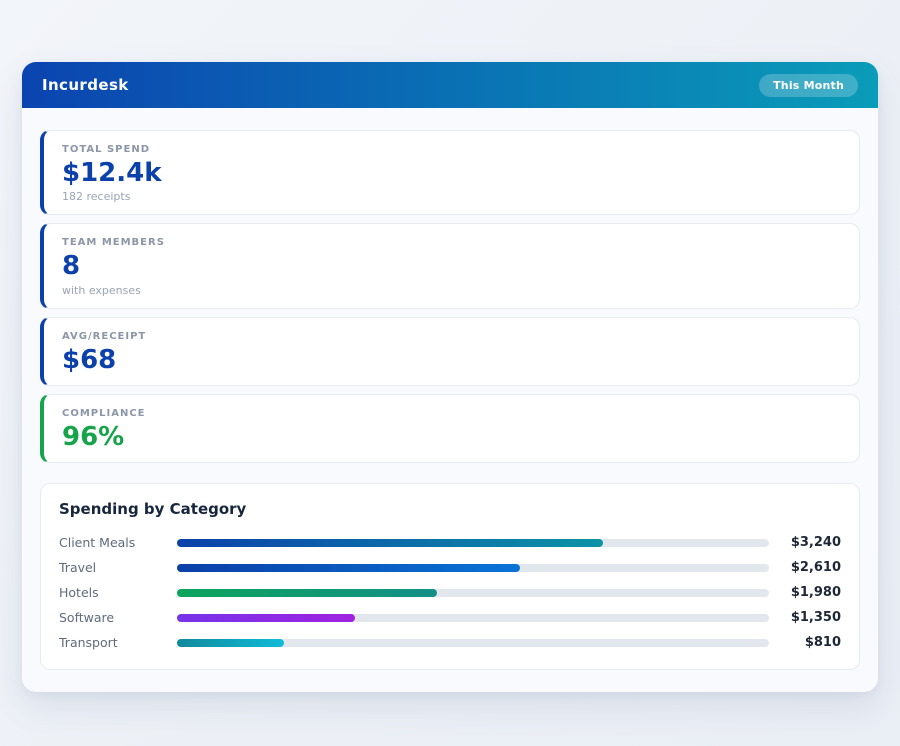 The height and width of the screenshot is (746, 900). I want to click on stat-card: COMPLIANCE 96%, so click(450, 428).